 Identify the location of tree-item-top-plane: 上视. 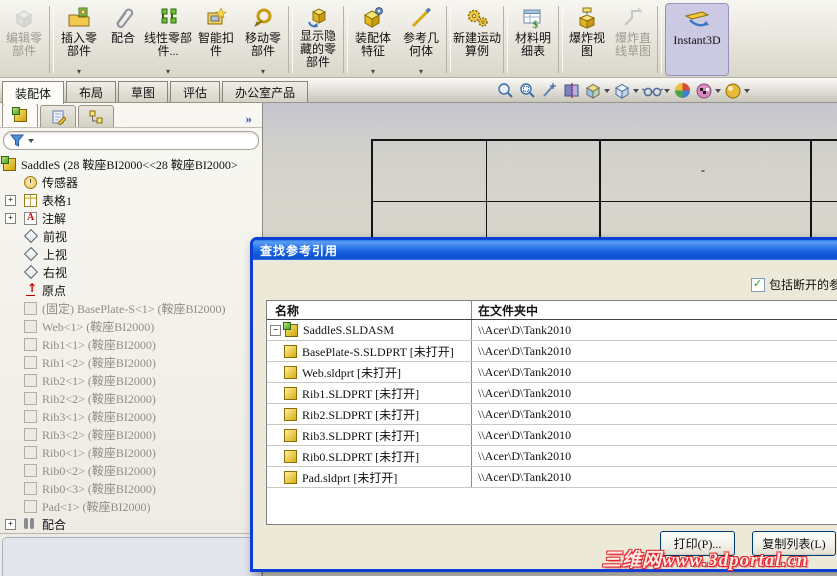
(131, 254).